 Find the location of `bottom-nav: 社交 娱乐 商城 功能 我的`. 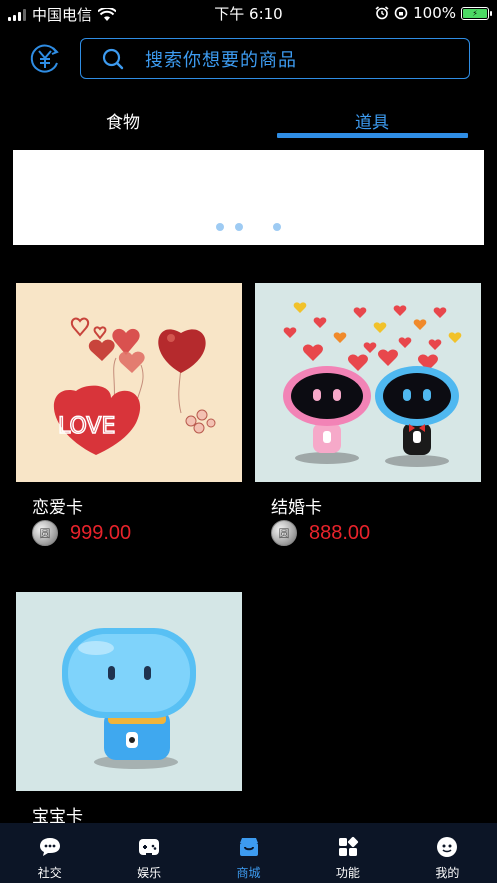

bottom-nav: 社交 娱乐 商城 功能 我的 is located at coordinates (248, 853).